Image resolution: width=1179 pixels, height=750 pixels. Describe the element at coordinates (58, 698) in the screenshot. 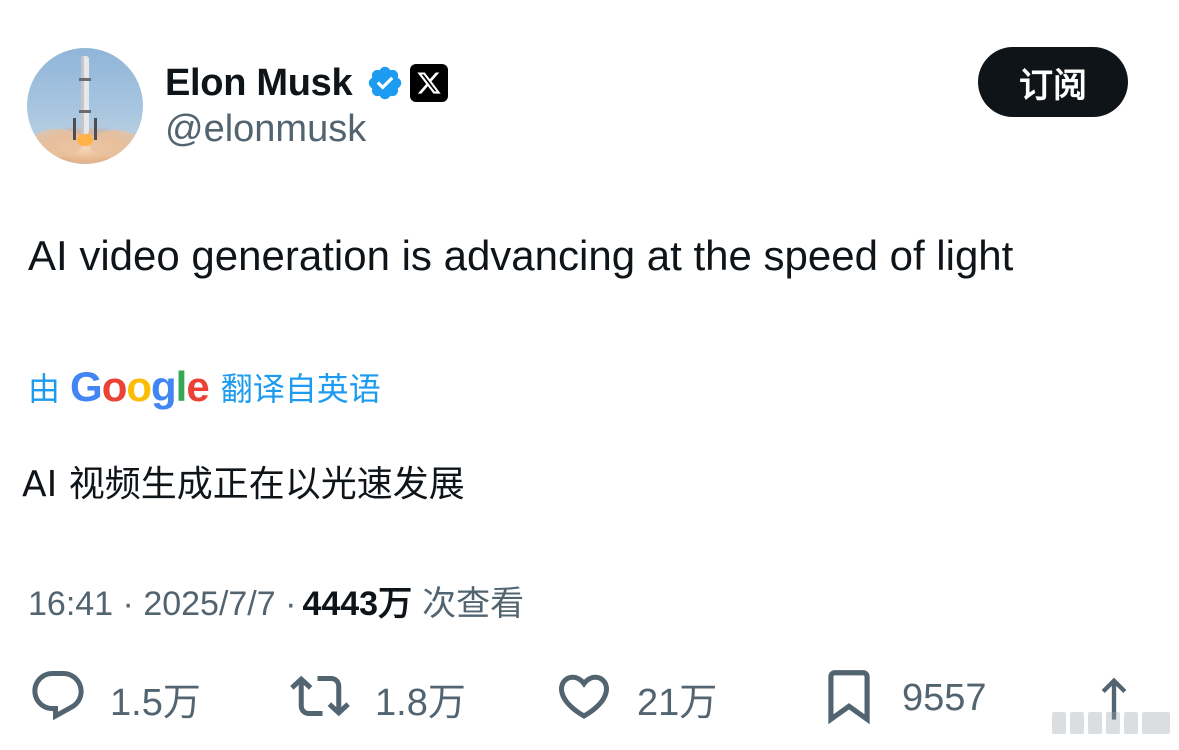

I see `reply-icon` at that location.